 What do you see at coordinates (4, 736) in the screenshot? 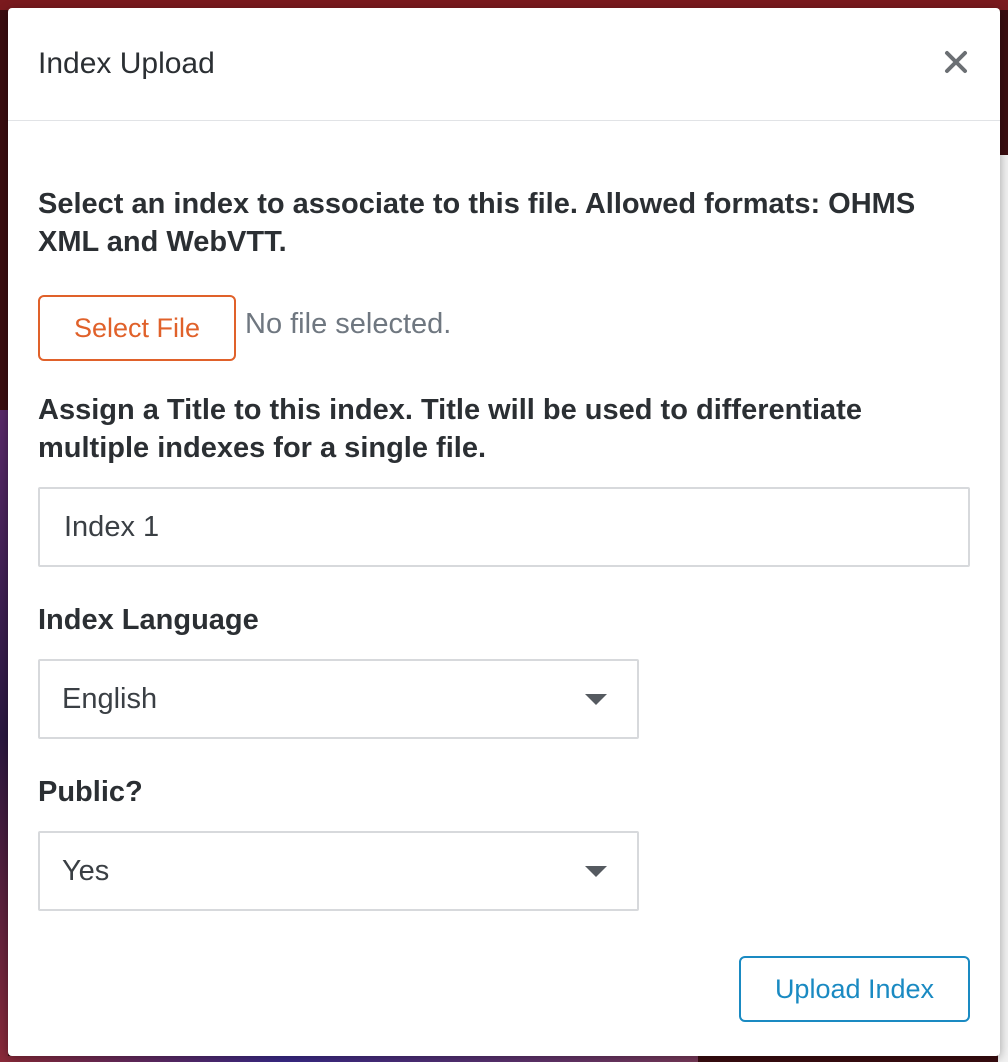
I see `backdrop-image` at bounding box center [4, 736].